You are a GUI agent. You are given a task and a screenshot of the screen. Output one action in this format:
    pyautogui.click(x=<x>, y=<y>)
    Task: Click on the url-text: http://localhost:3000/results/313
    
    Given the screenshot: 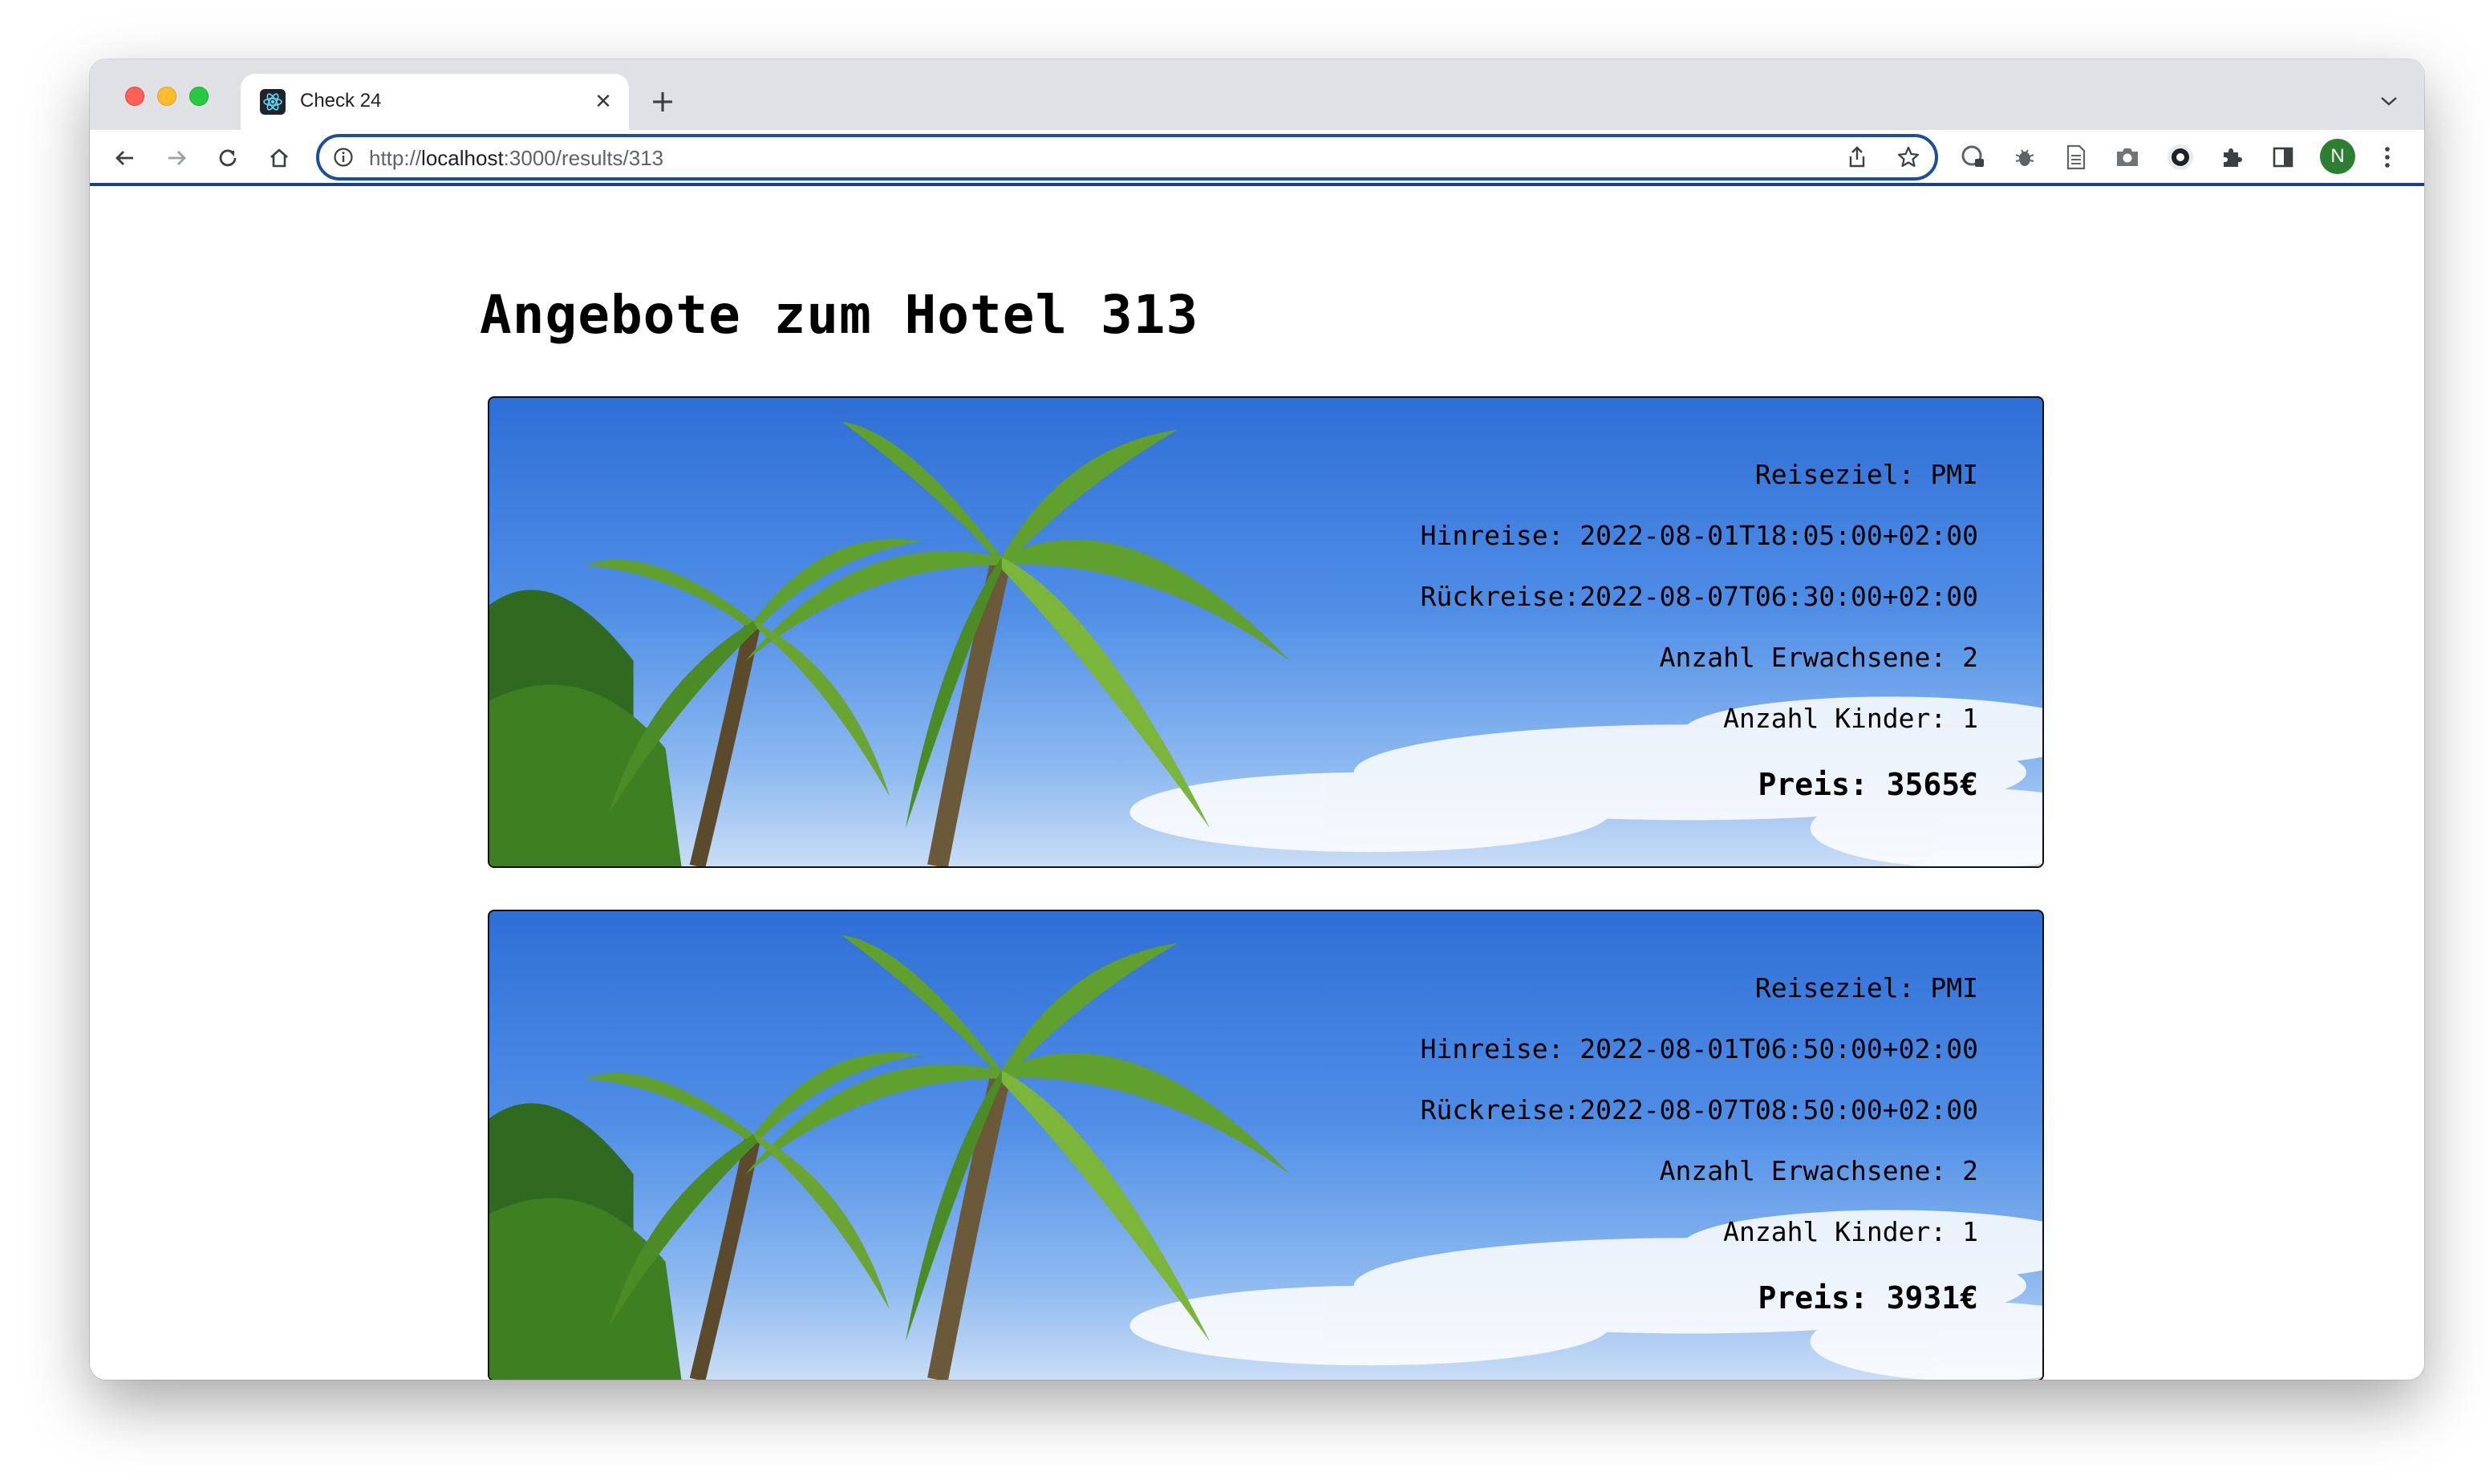 What is the action you would take?
    pyautogui.click(x=516, y=158)
    